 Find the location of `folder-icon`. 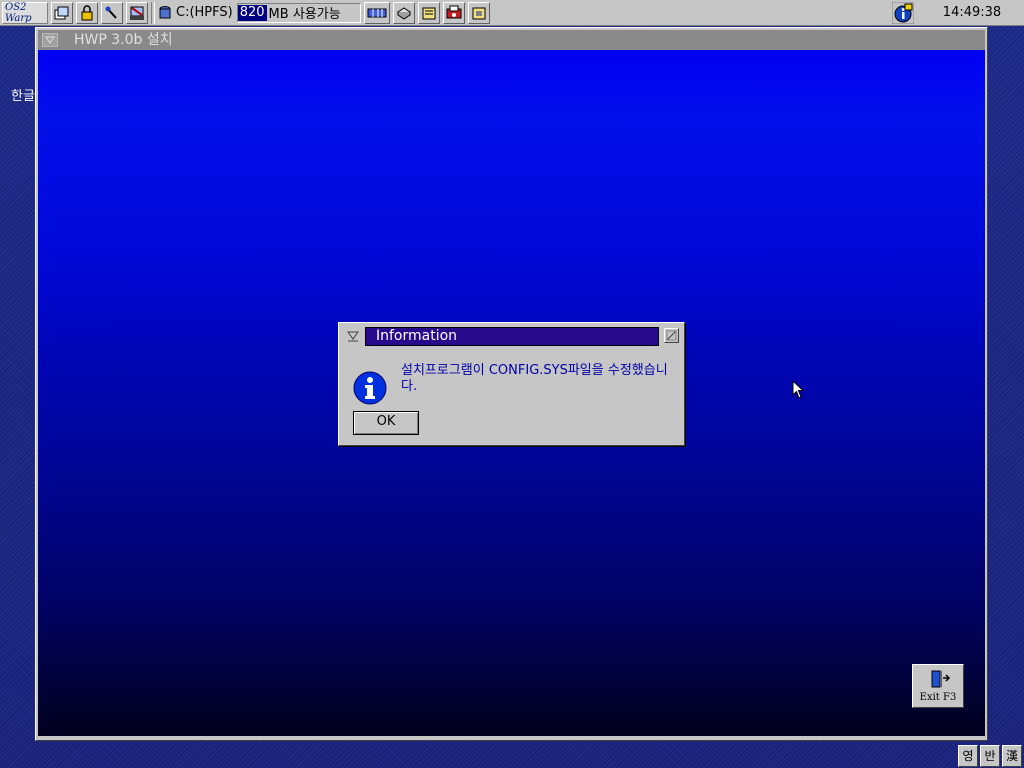

folder-icon is located at coordinates (428, 12).